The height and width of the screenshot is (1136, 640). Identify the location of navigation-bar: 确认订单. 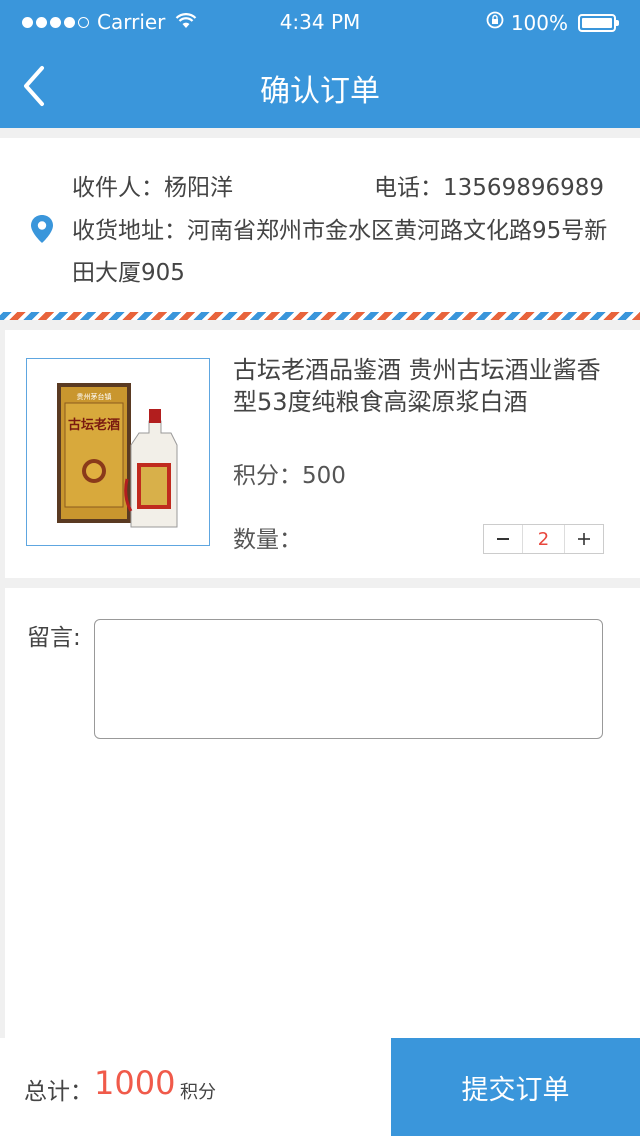
(320, 86).